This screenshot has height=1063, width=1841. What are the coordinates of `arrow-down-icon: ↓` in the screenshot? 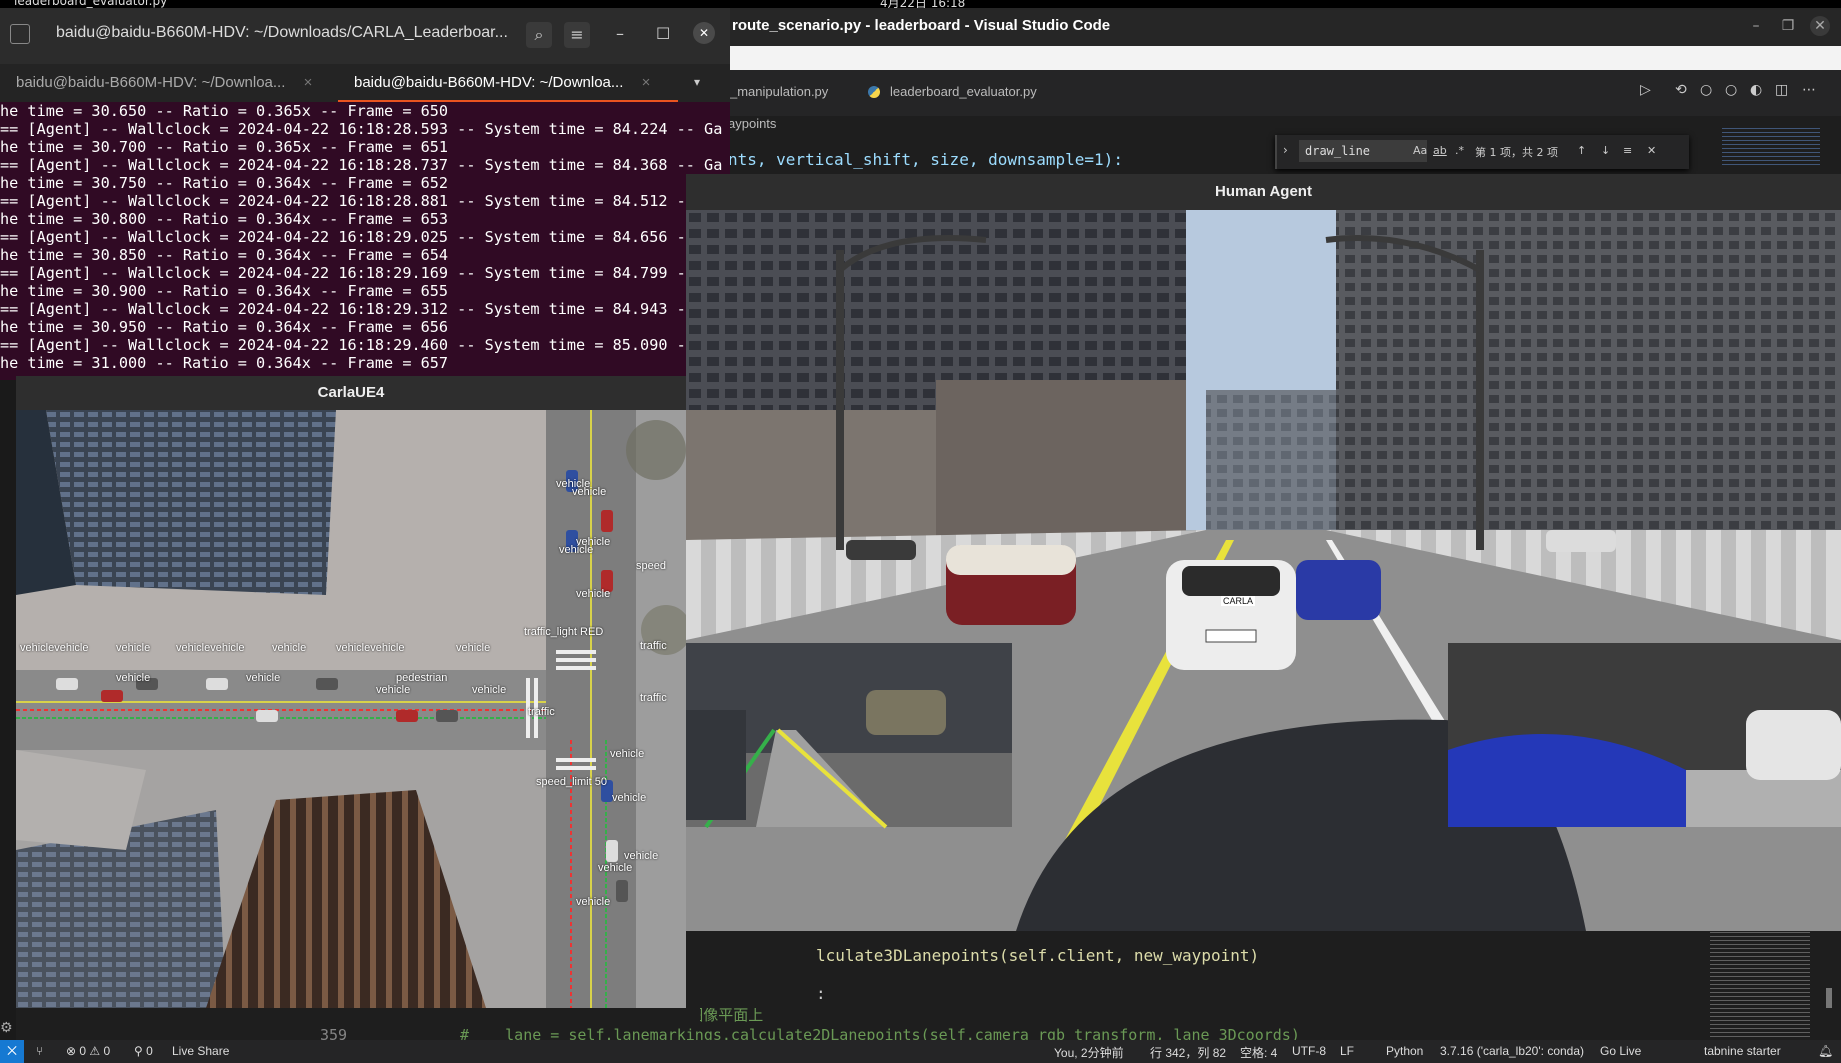 It's located at (1605, 150).